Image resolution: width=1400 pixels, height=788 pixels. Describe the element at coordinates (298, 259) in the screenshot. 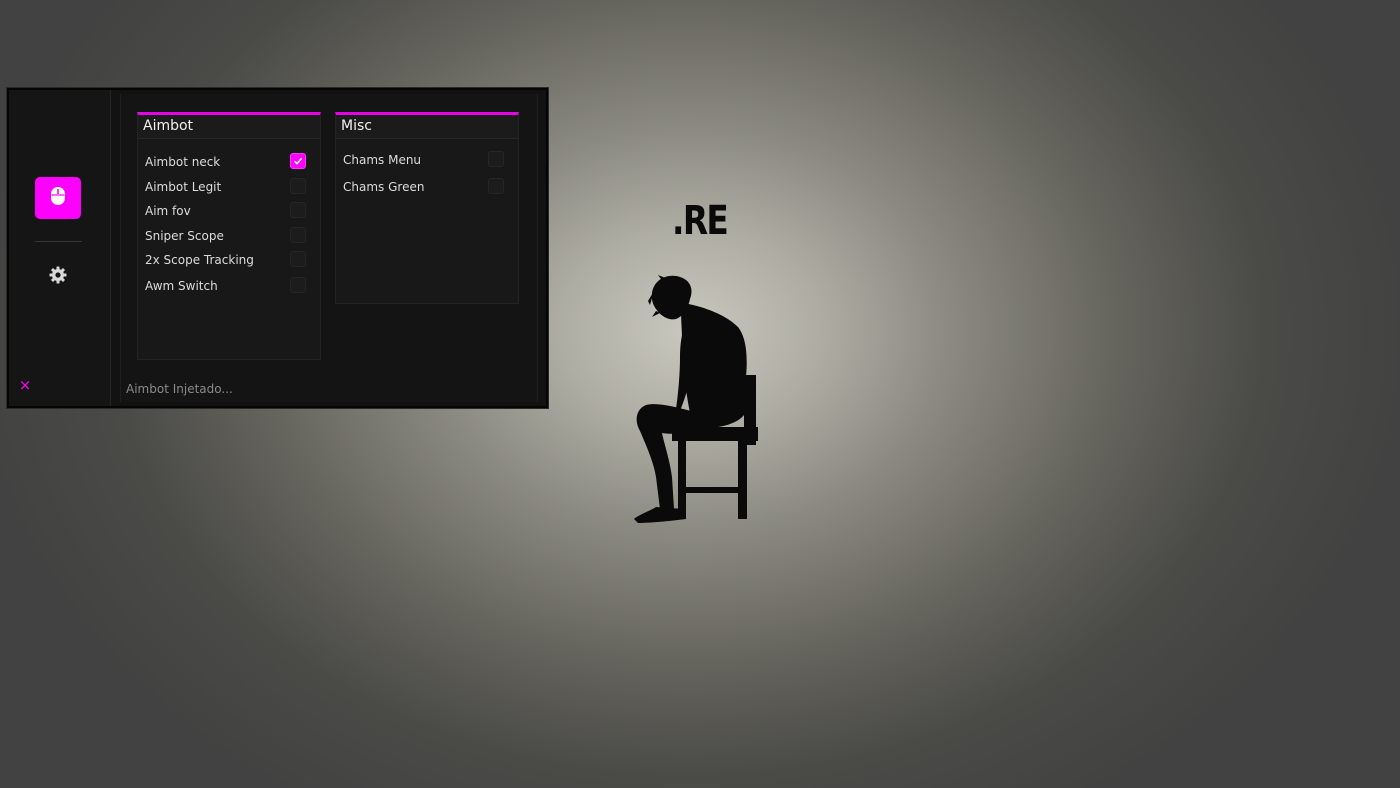

I see `checkbox-2x-scope-tracking` at that location.